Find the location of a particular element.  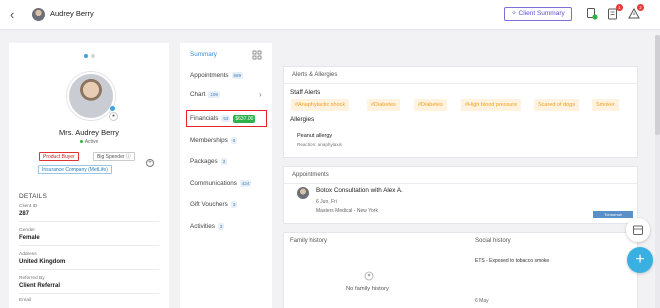

nav-label: Memberships is located at coordinates (209, 140).